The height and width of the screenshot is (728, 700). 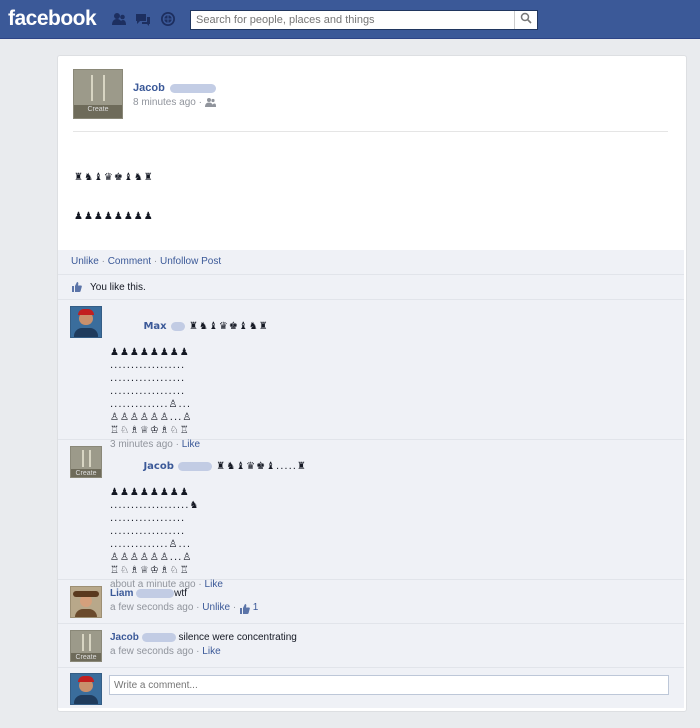 What do you see at coordinates (210, 103) in the screenshot?
I see `friends-icon` at bounding box center [210, 103].